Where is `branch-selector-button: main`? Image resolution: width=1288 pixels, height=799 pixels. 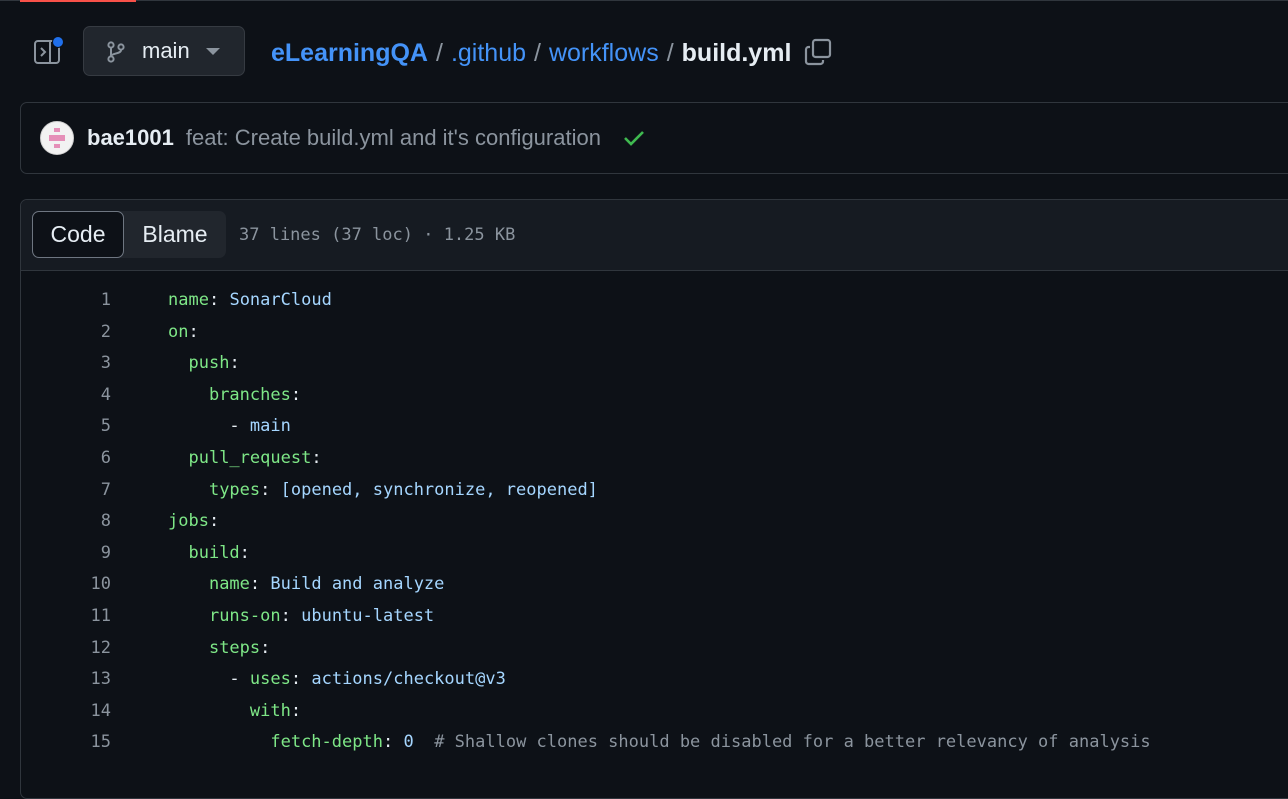
branch-selector-button: main is located at coordinates (164, 51).